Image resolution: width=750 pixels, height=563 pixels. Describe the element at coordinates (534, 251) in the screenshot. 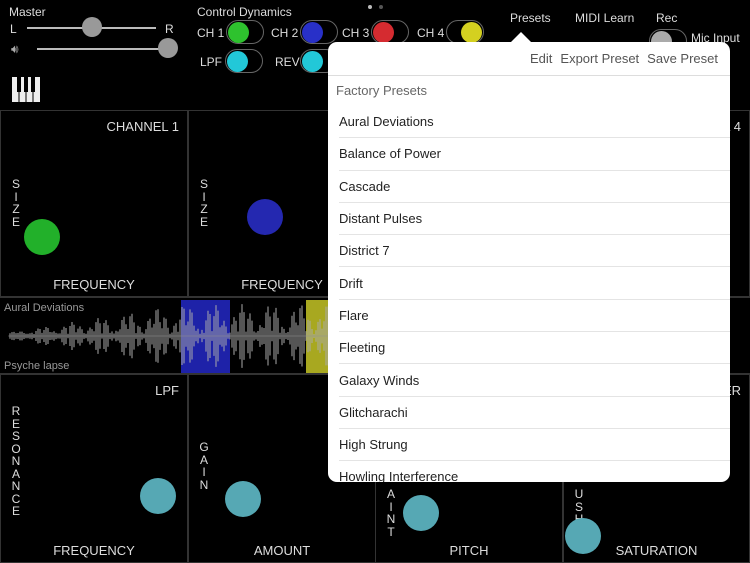

I see `preset-item: District 7` at that location.